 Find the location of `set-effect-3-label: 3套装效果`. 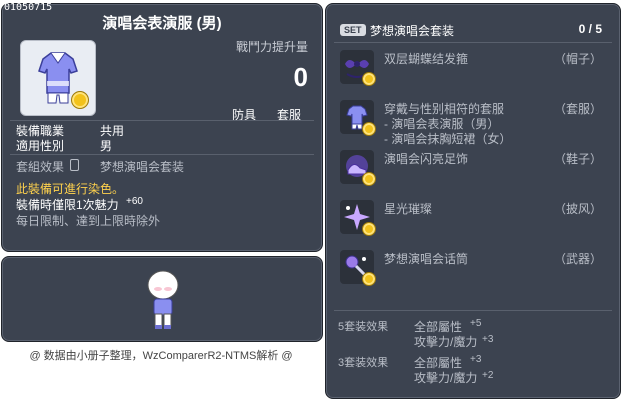

set-effect-3-label: 3套装效果 is located at coordinates (363, 363).